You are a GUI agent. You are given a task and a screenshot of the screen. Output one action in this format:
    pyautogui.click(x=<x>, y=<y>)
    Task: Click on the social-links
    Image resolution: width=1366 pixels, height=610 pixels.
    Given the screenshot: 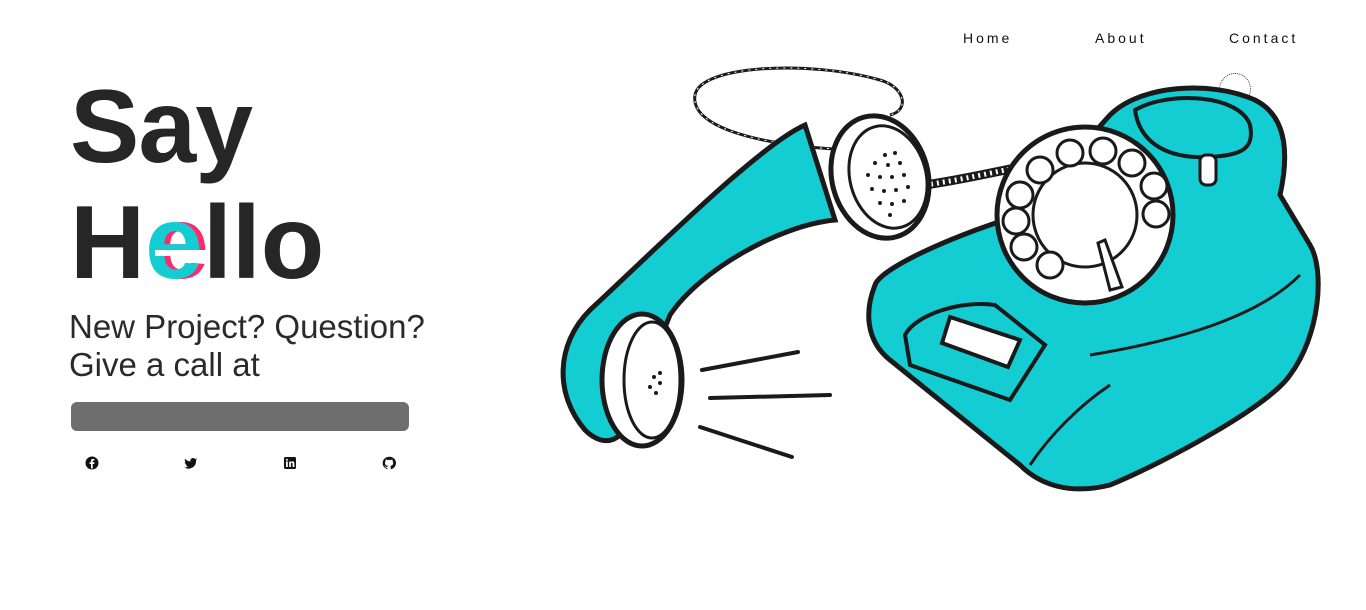 What is the action you would take?
    pyautogui.click(x=240, y=464)
    